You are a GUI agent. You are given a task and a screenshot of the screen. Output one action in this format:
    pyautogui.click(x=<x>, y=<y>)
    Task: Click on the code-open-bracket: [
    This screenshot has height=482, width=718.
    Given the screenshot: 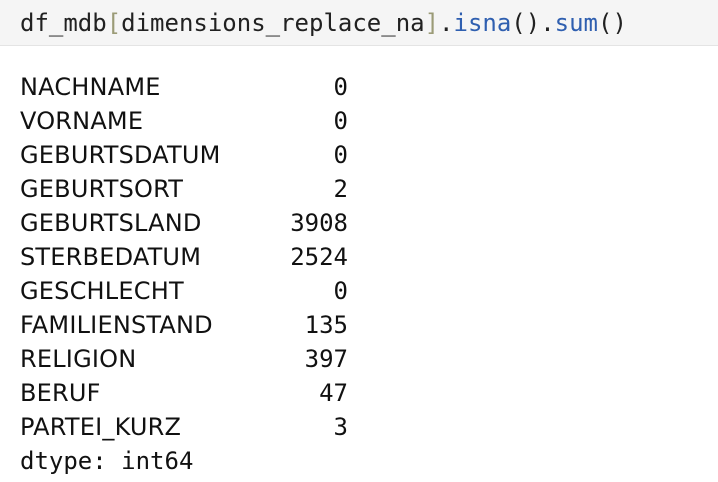 What is the action you would take?
    pyautogui.click(x=114, y=22)
    